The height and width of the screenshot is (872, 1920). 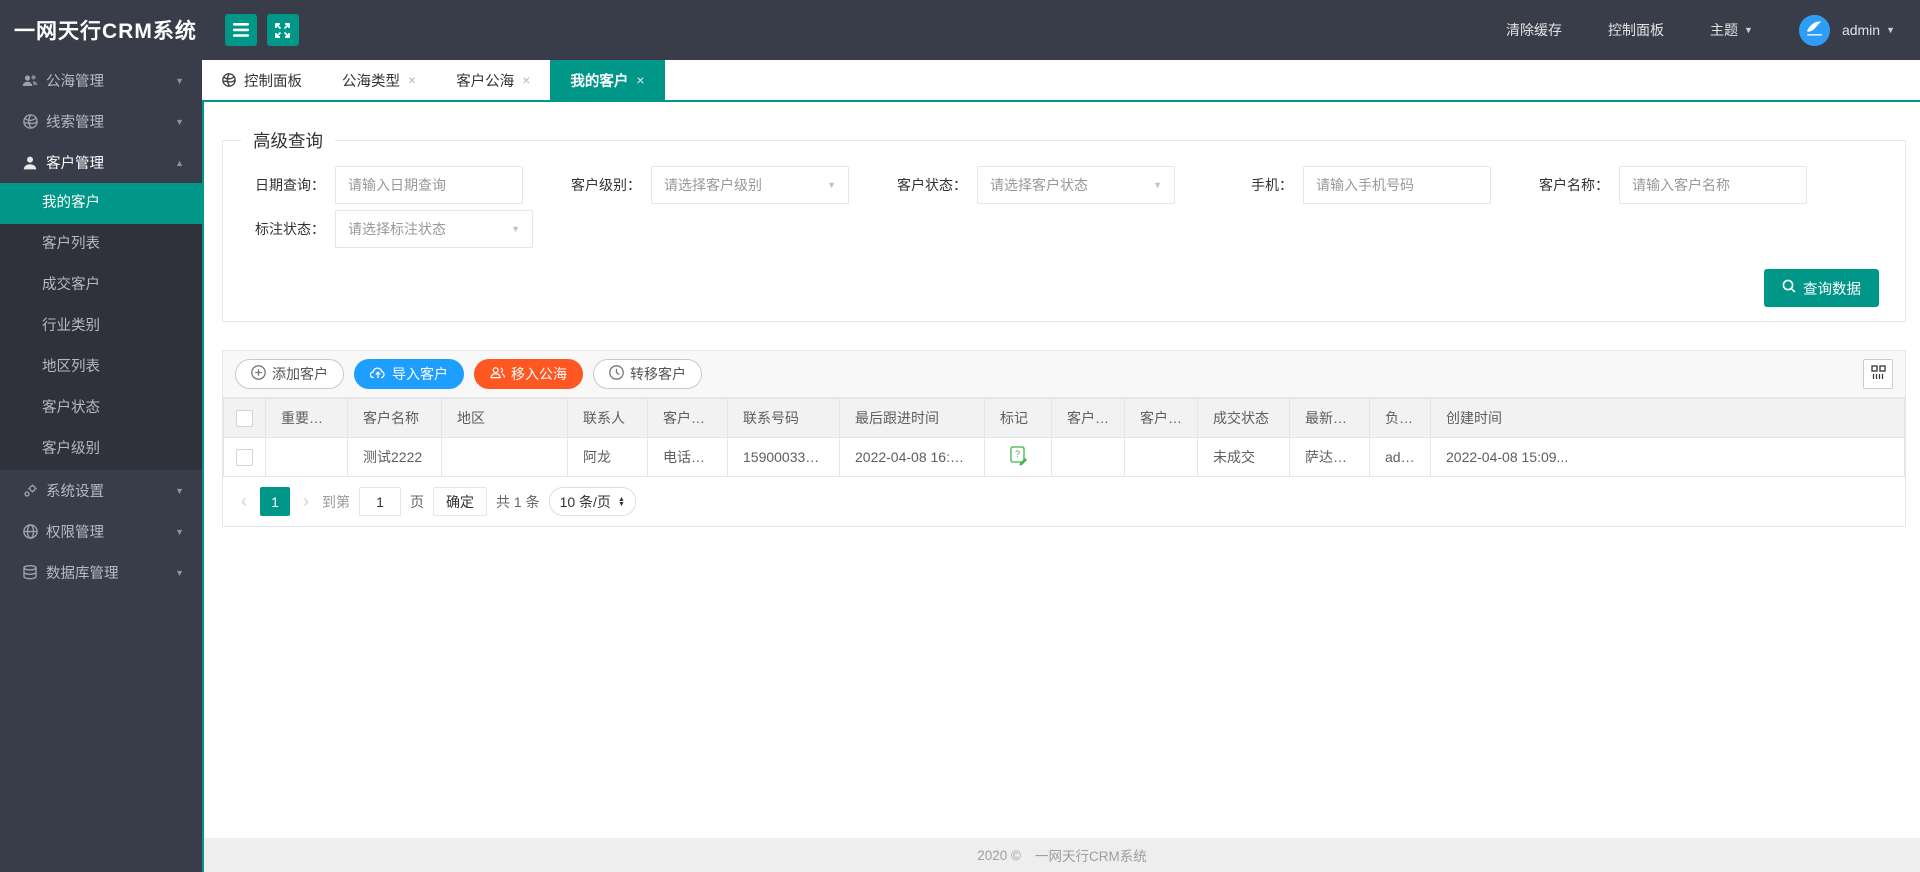 What do you see at coordinates (380, 501) in the screenshot?
I see `goto-page-input` at bounding box center [380, 501].